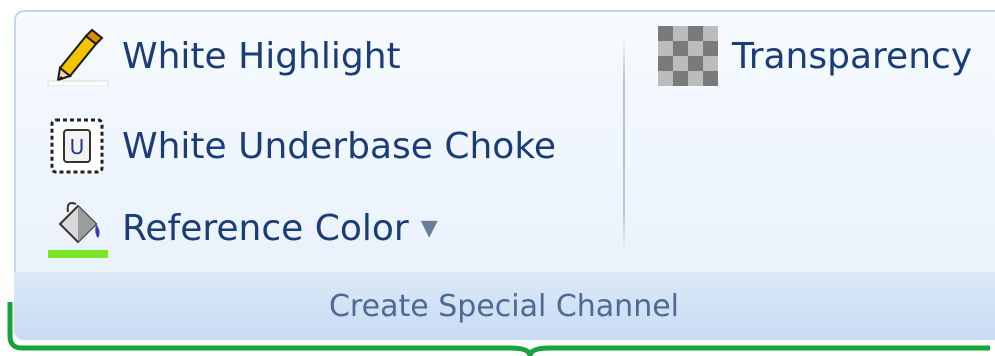 The image size is (995, 356). Describe the element at coordinates (261, 56) in the screenshot. I see `white-highlight-label: White Highlight` at that location.